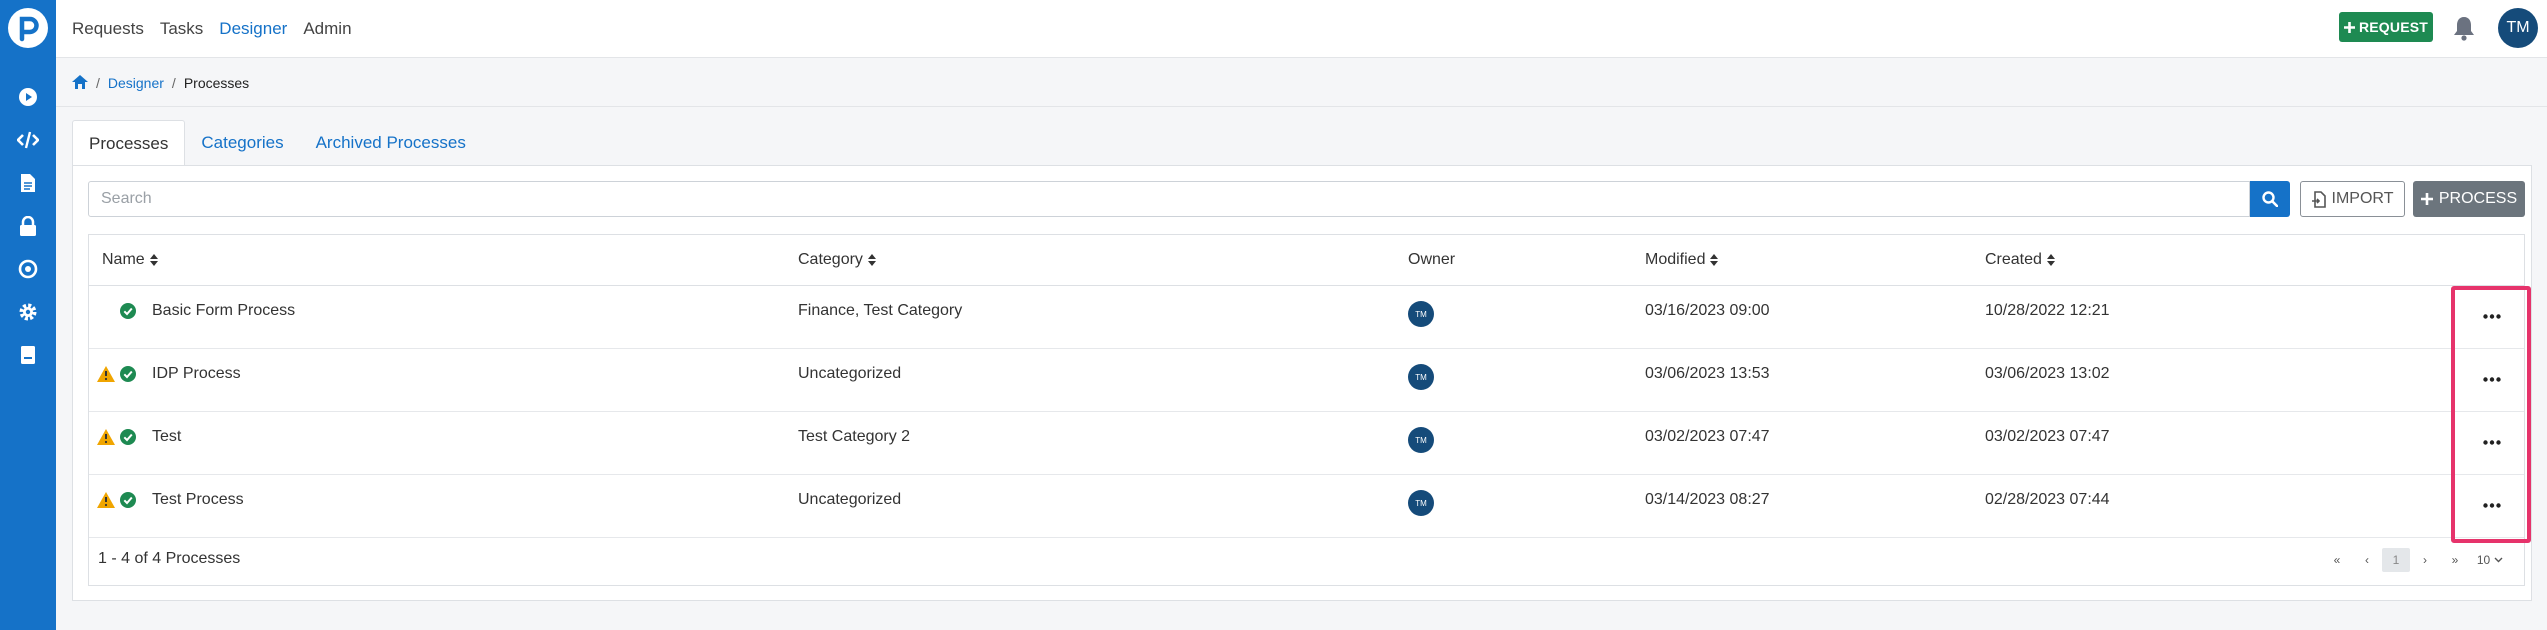 This screenshot has height=630, width=2547. Describe the element at coordinates (1707, 373) in the screenshot. I see `process-modified: 03/06/2023 13:53` at that location.